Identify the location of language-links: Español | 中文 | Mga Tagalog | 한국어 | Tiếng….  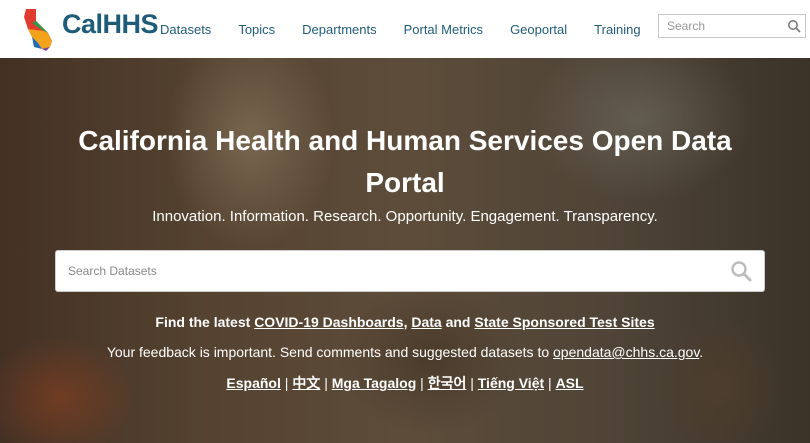
(405, 383).